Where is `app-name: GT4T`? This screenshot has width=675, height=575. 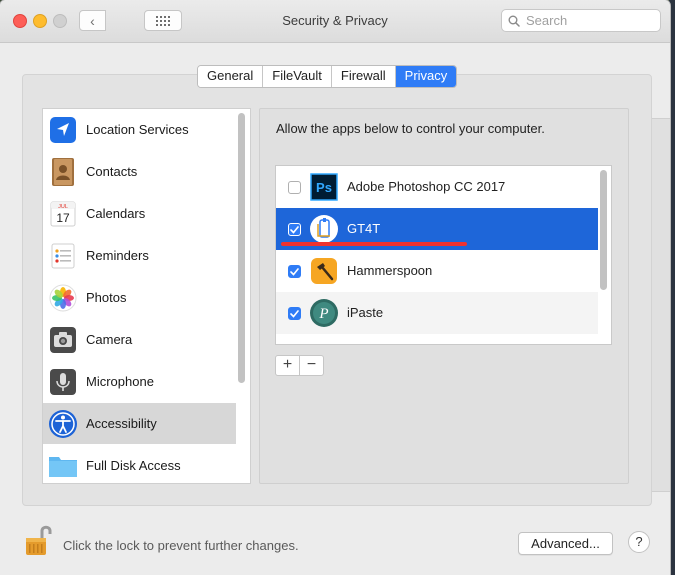 app-name: GT4T is located at coordinates (364, 228).